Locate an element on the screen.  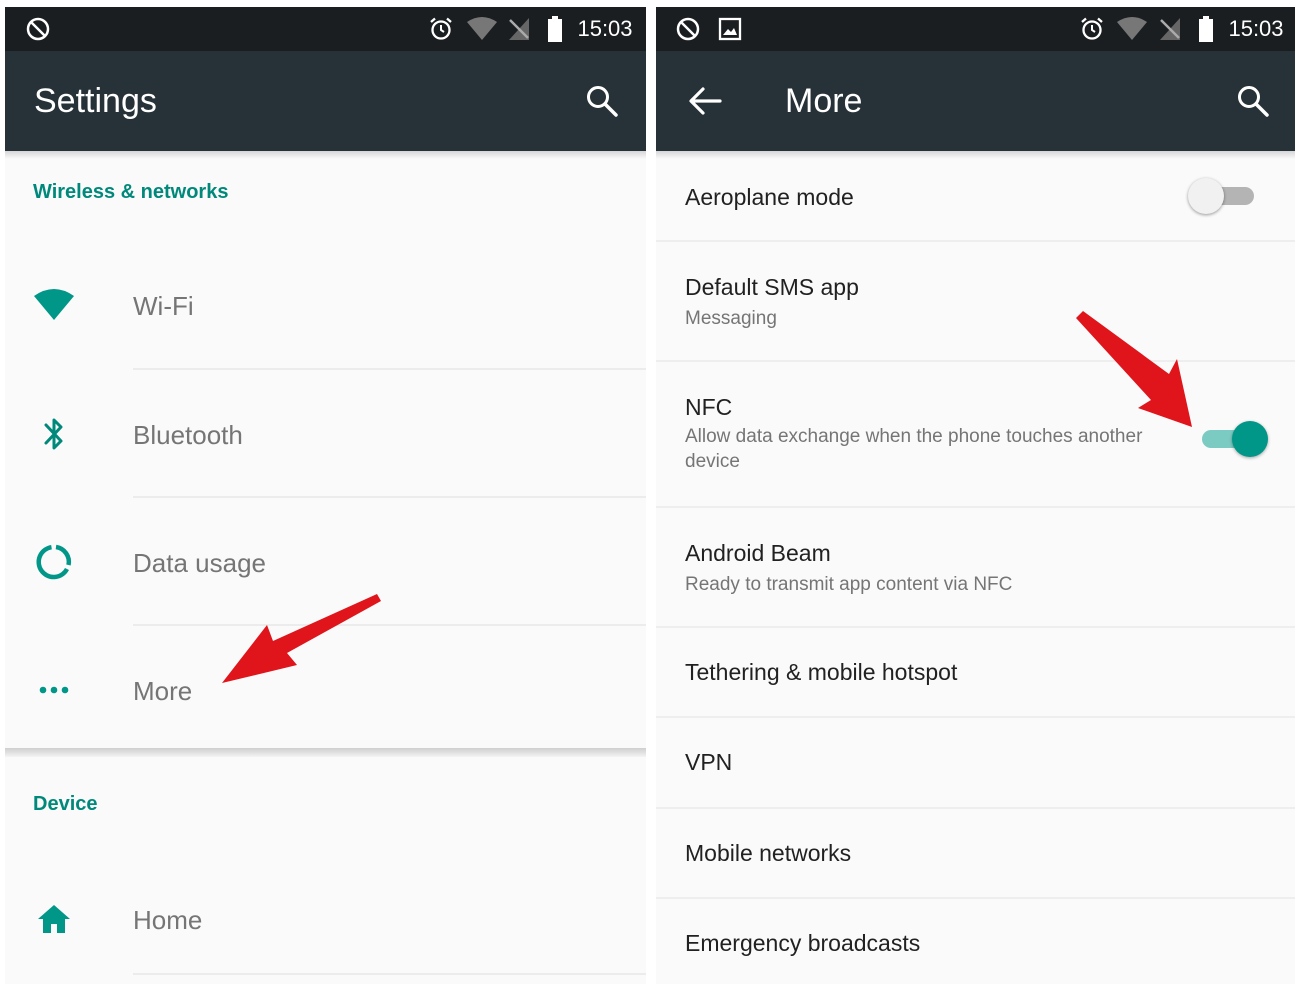
wifi-icon is located at coordinates (54, 305).